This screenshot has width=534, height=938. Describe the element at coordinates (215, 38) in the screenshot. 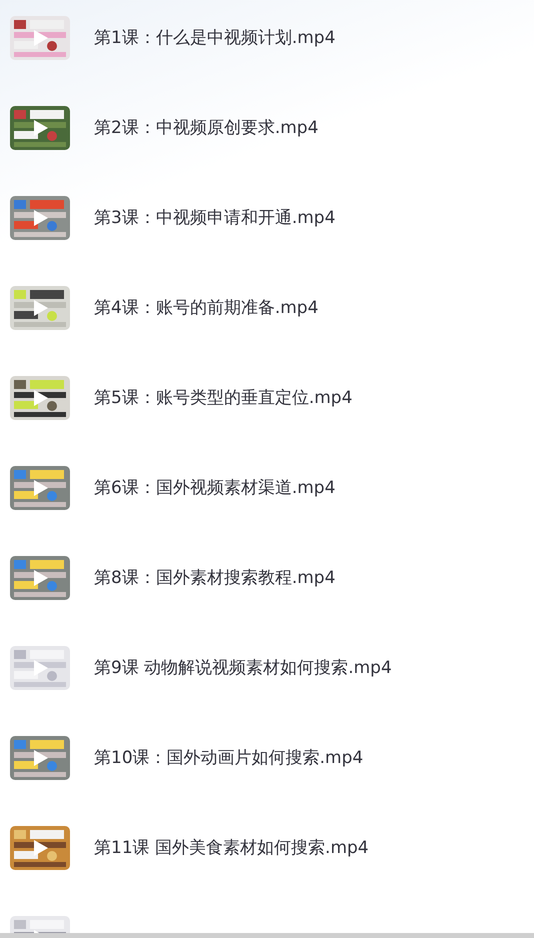

I see `lesson-title: 第1课：什么是中视频计划.mp4` at that location.